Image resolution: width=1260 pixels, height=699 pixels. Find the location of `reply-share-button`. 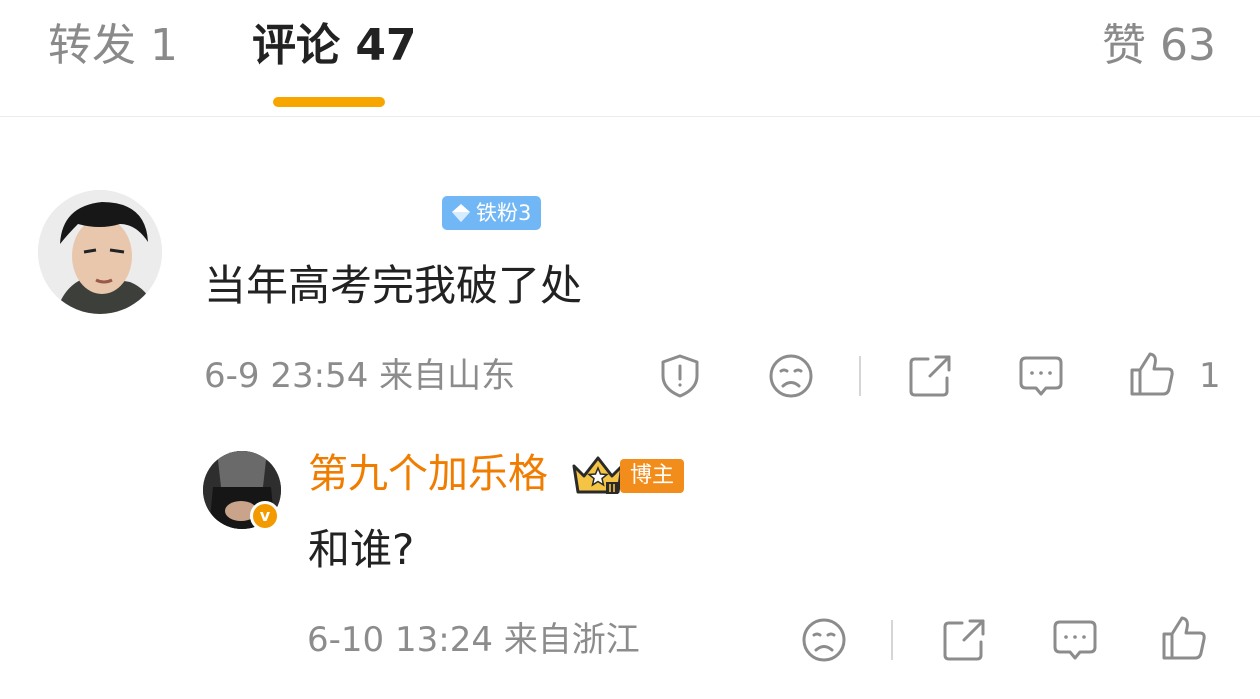

reply-share-button is located at coordinates (964, 640).